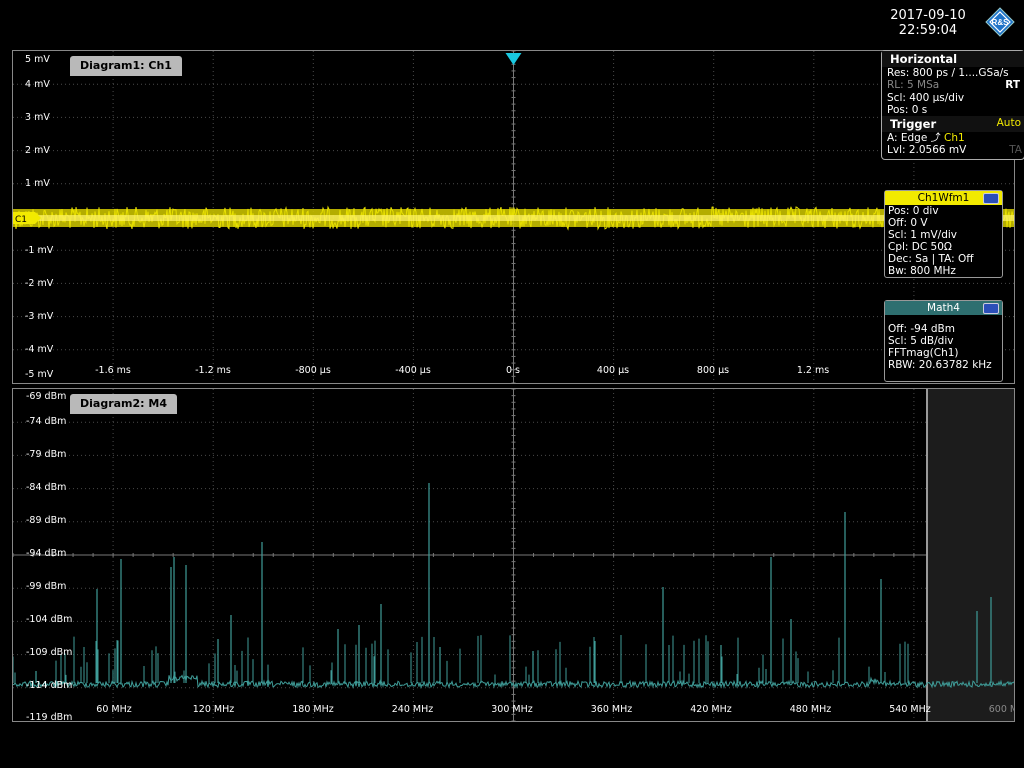  What do you see at coordinates (913, 124) in the screenshot?
I see `trigger-title: Trigger` at bounding box center [913, 124].